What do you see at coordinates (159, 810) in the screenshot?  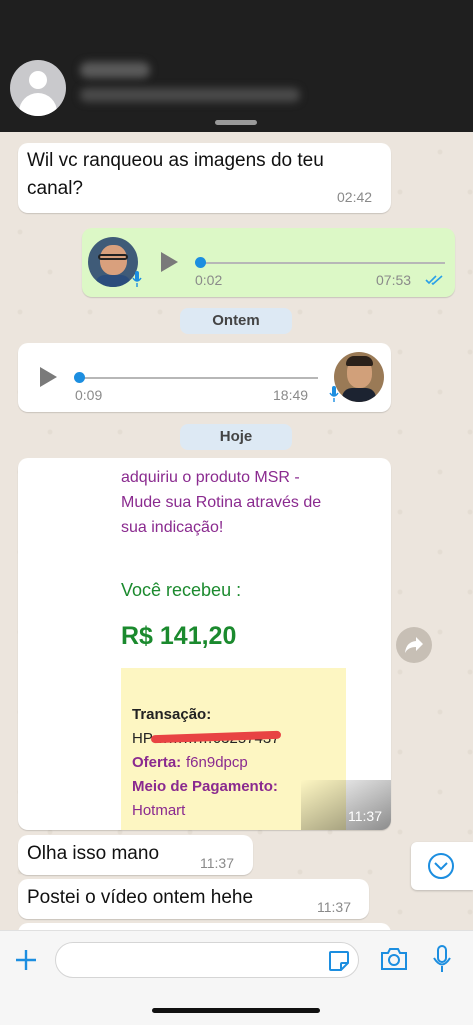 I see `meio-value: Hotmart` at bounding box center [159, 810].